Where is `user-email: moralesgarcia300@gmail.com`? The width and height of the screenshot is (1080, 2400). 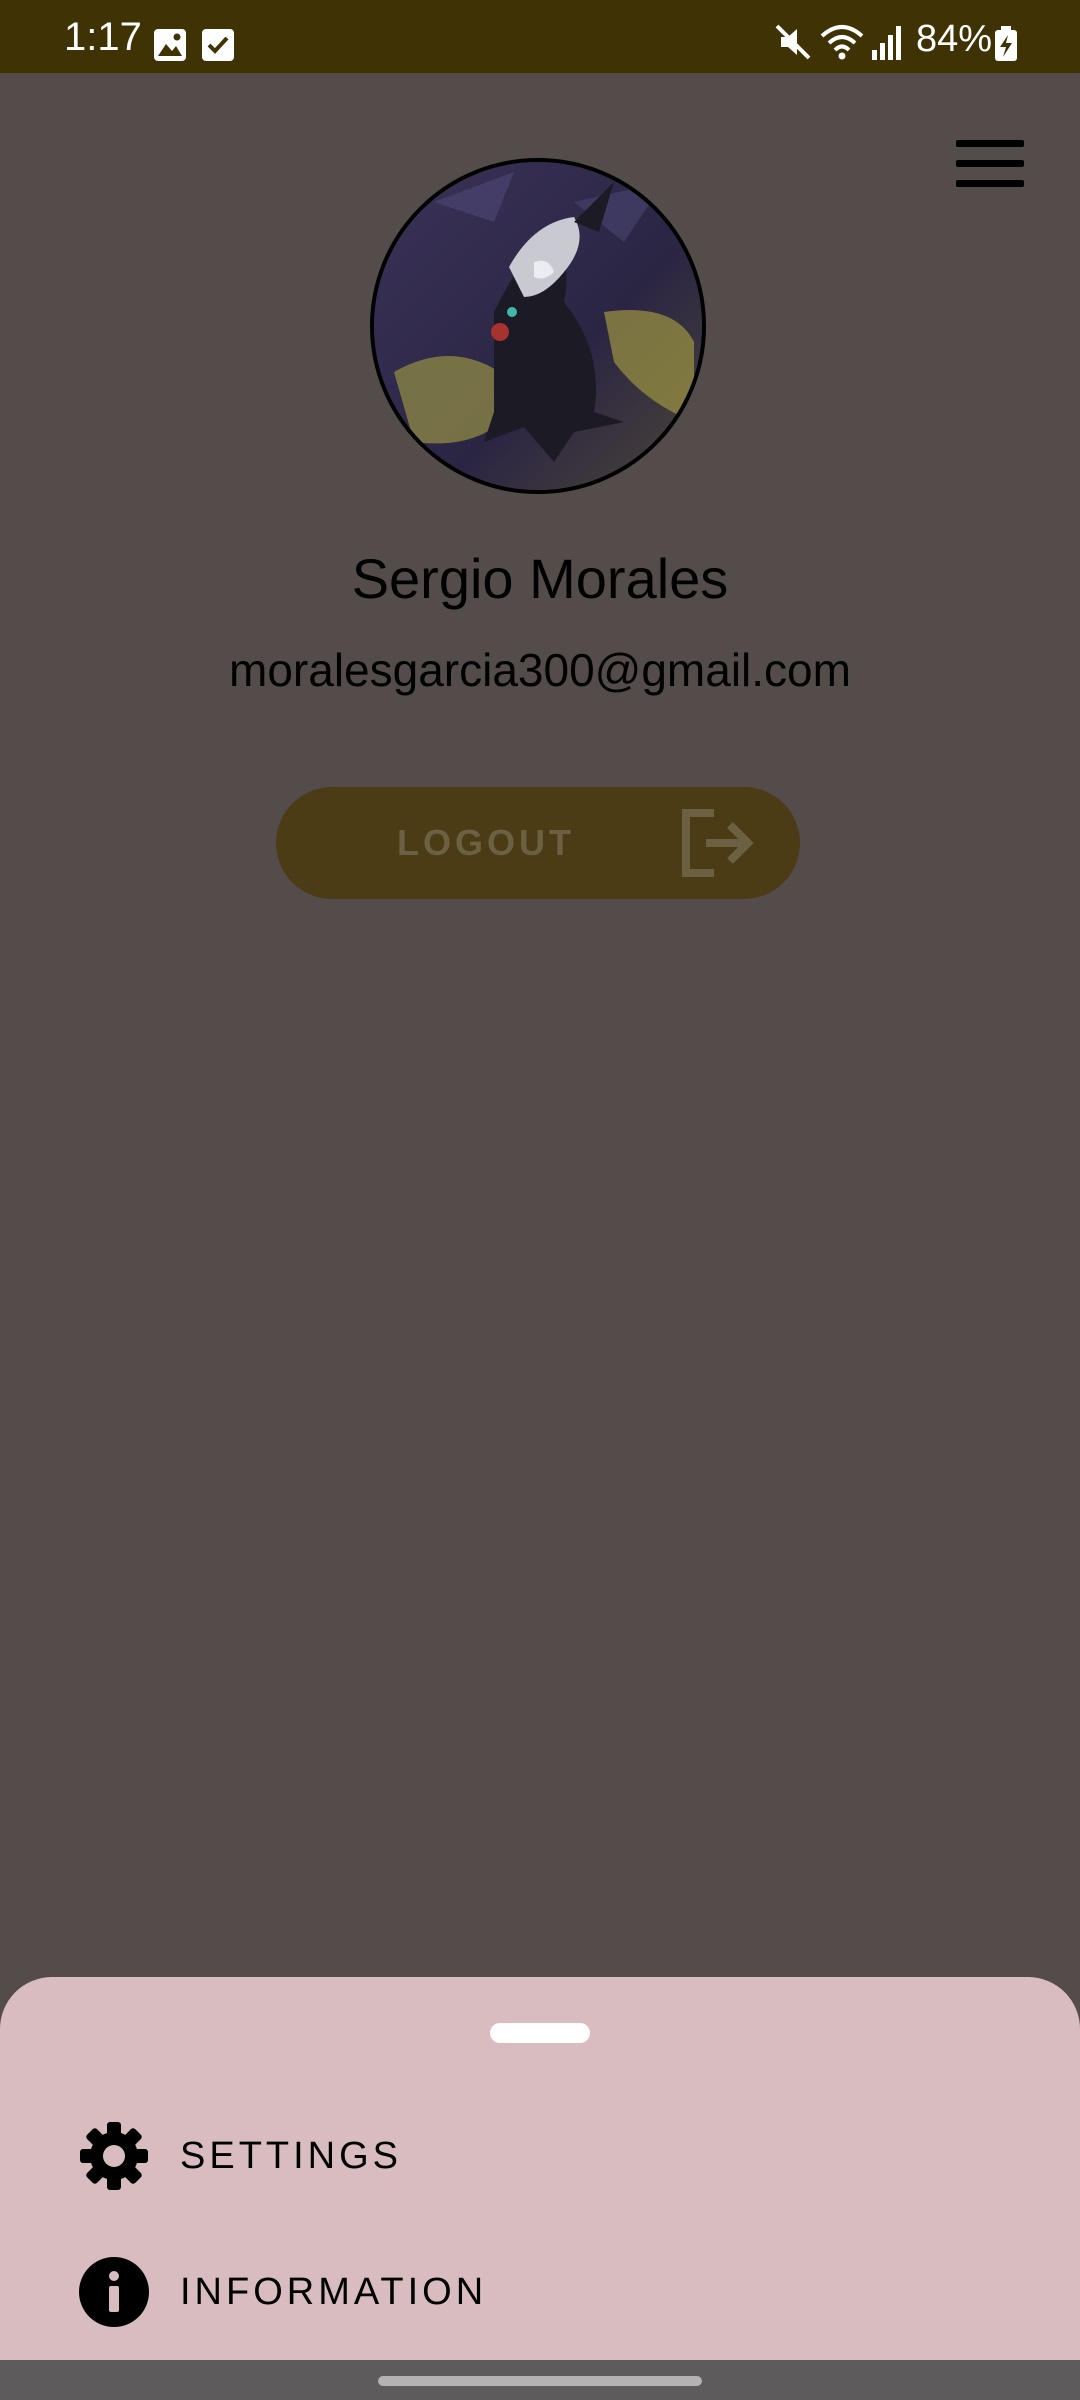 user-email: moralesgarcia300@gmail.com is located at coordinates (540, 670).